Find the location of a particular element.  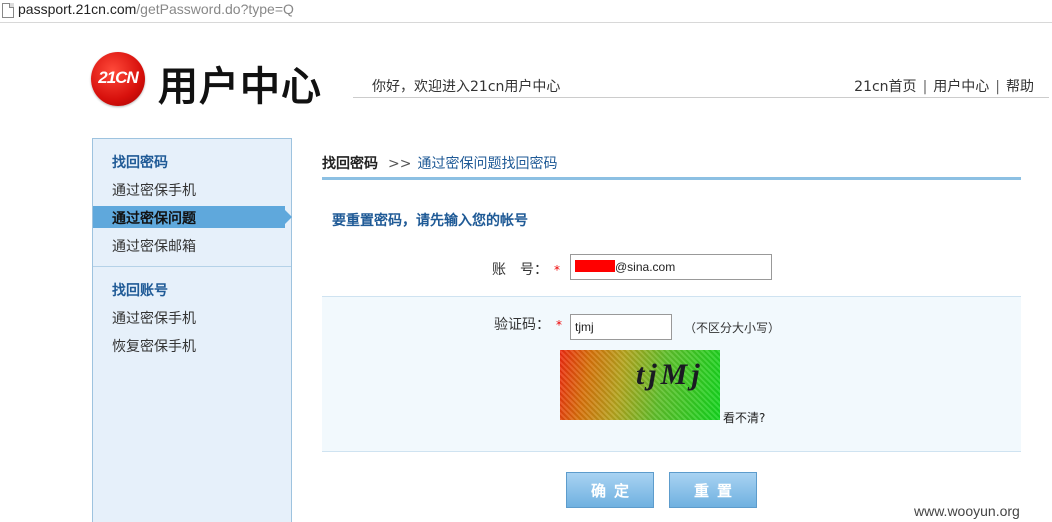

account-label: 账 号： * is located at coordinates (526, 269).